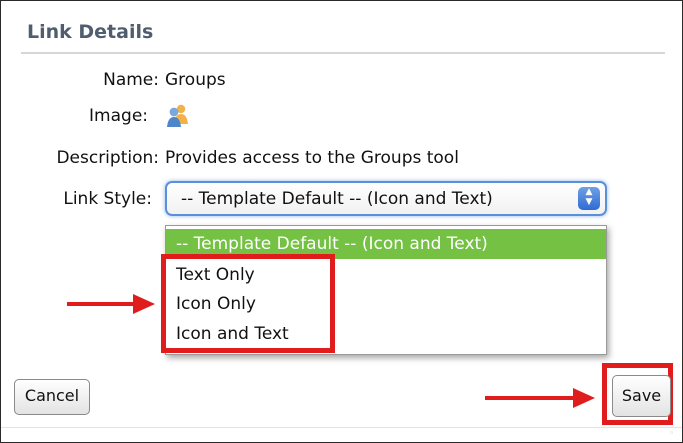 The width and height of the screenshot is (683, 443). What do you see at coordinates (337, 199) in the screenshot?
I see `link-style-selected-value: -- Template Default -- (Icon and Text)` at bounding box center [337, 199].